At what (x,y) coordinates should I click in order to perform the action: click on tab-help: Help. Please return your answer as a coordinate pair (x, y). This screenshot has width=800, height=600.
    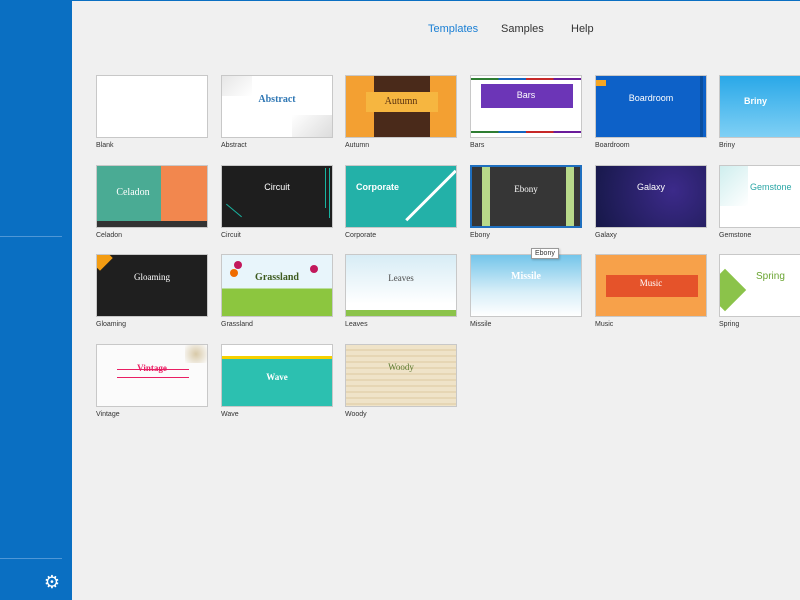
    Looking at the image, I should click on (582, 29).